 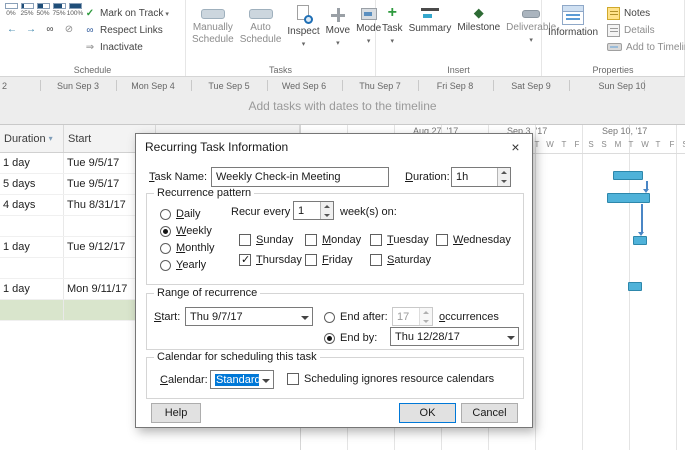 What do you see at coordinates (356, 317) in the screenshot?
I see `radio-end-after: End after:` at bounding box center [356, 317].